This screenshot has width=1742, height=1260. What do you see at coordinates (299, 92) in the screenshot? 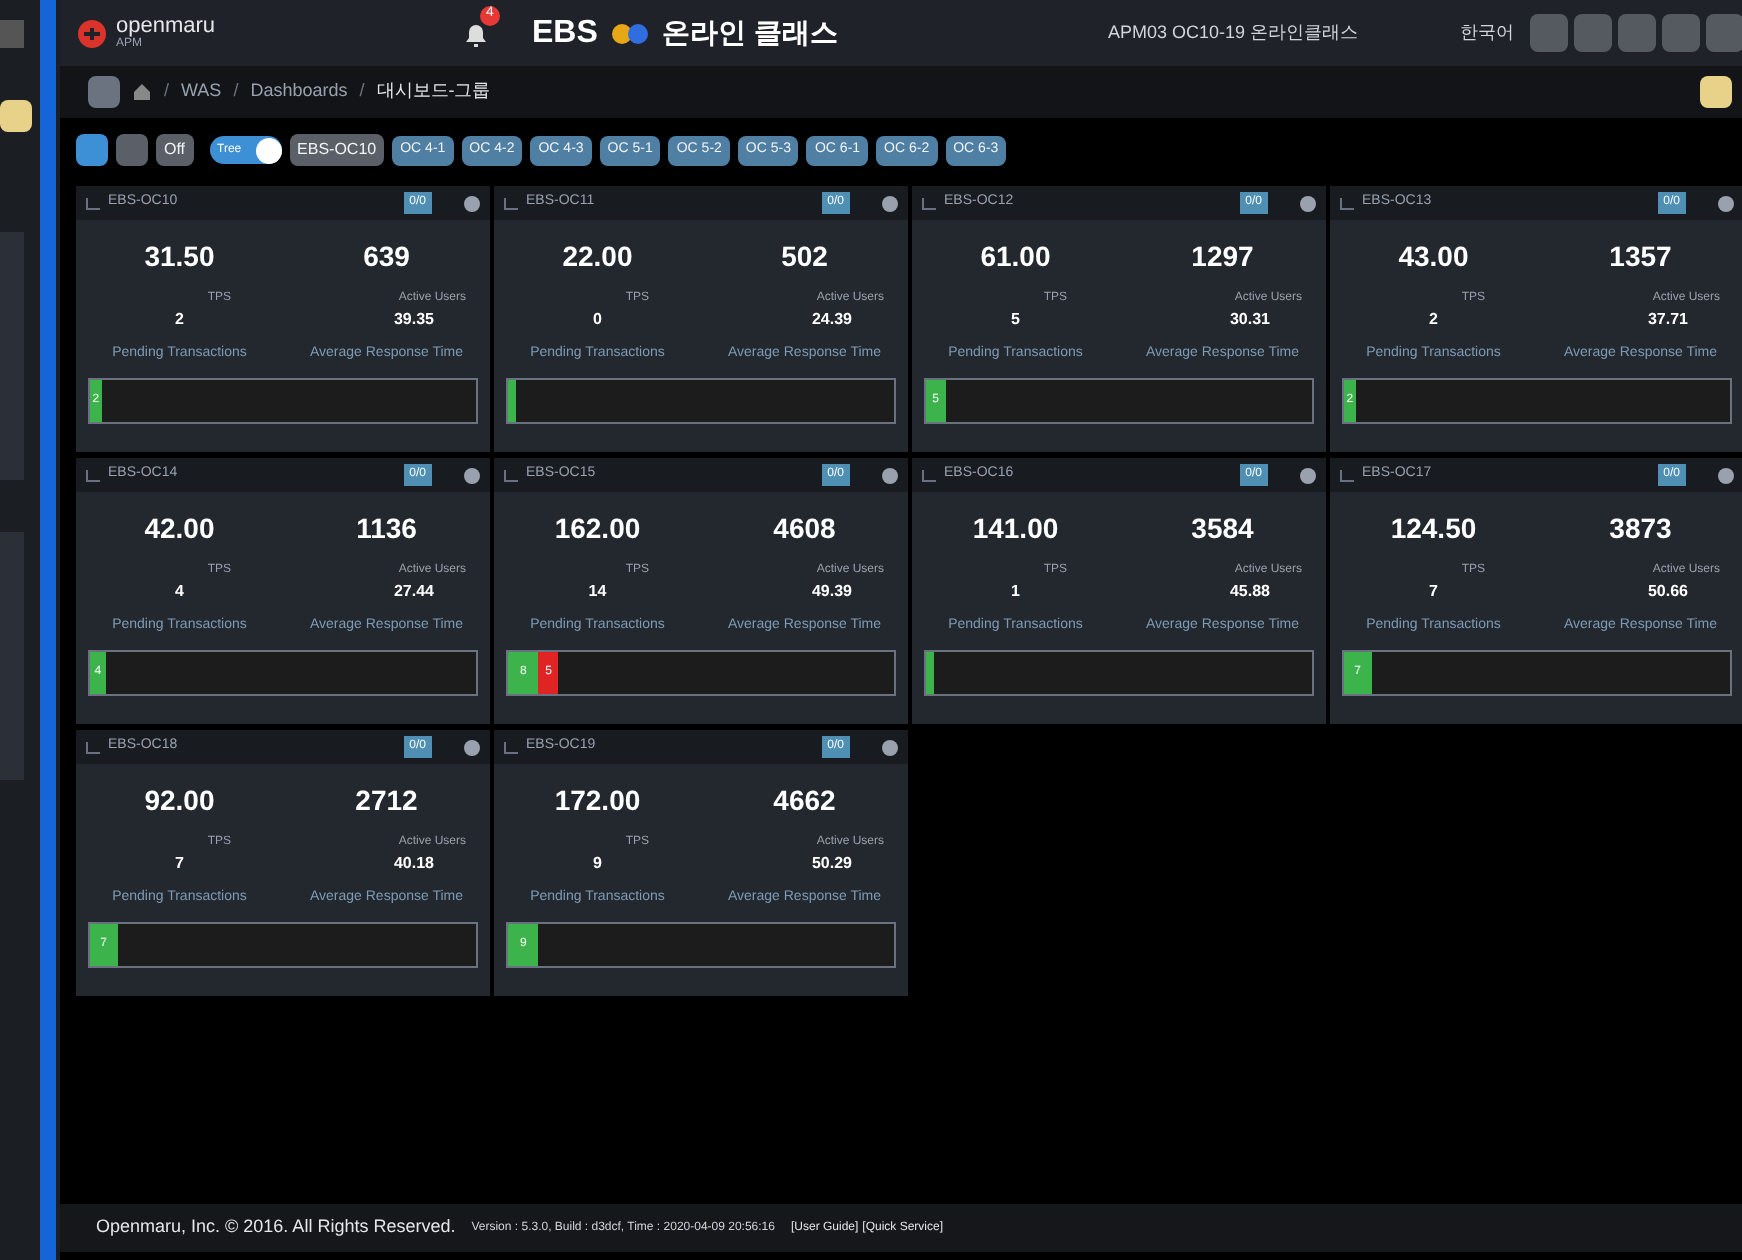
I see `breadcrumb-item: Dashboards` at bounding box center [299, 92].